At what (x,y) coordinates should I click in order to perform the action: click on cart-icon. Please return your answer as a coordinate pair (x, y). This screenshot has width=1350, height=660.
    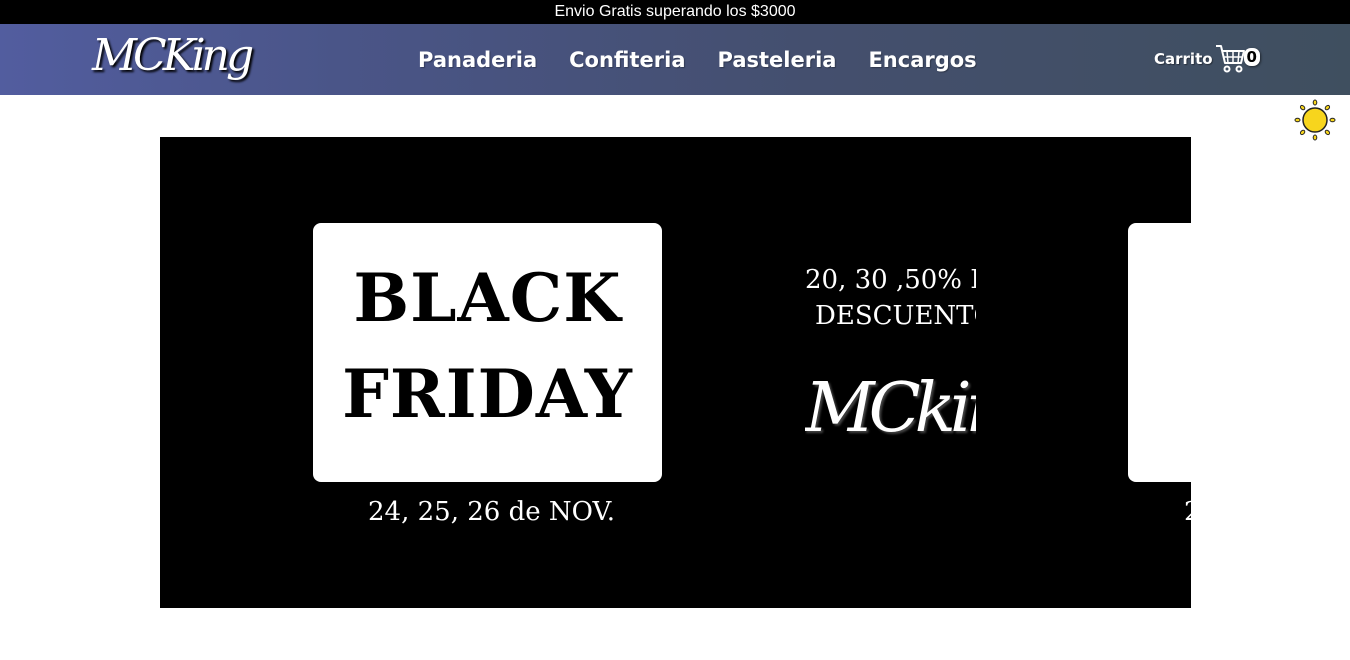
    Looking at the image, I should click on (1231, 60).